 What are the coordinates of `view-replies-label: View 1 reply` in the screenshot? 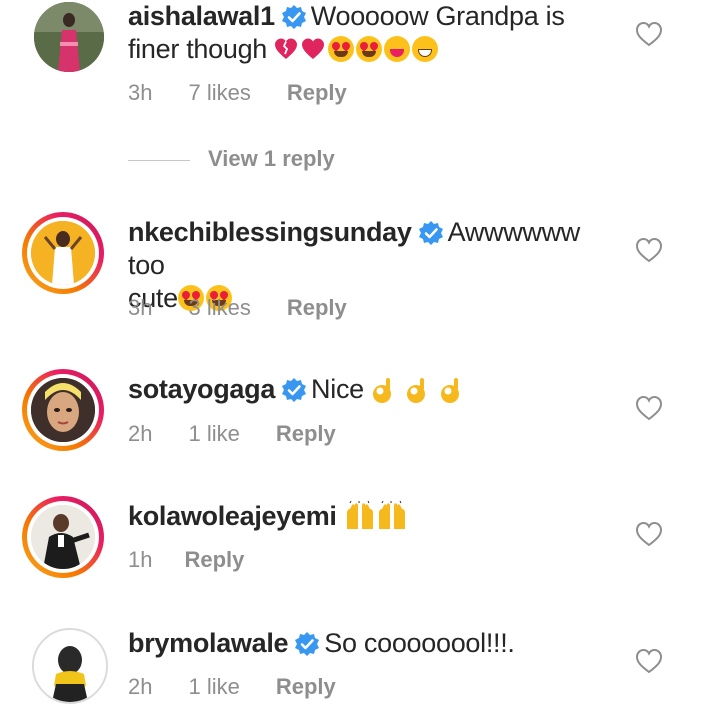 It's located at (271, 158).